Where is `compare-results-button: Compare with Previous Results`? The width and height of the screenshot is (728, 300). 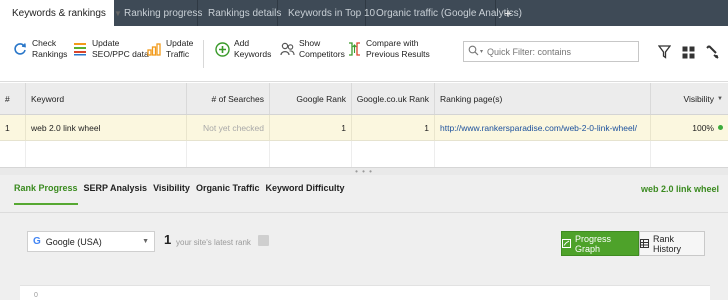
compare-results-button: Compare with Previous Results is located at coordinates (388, 49).